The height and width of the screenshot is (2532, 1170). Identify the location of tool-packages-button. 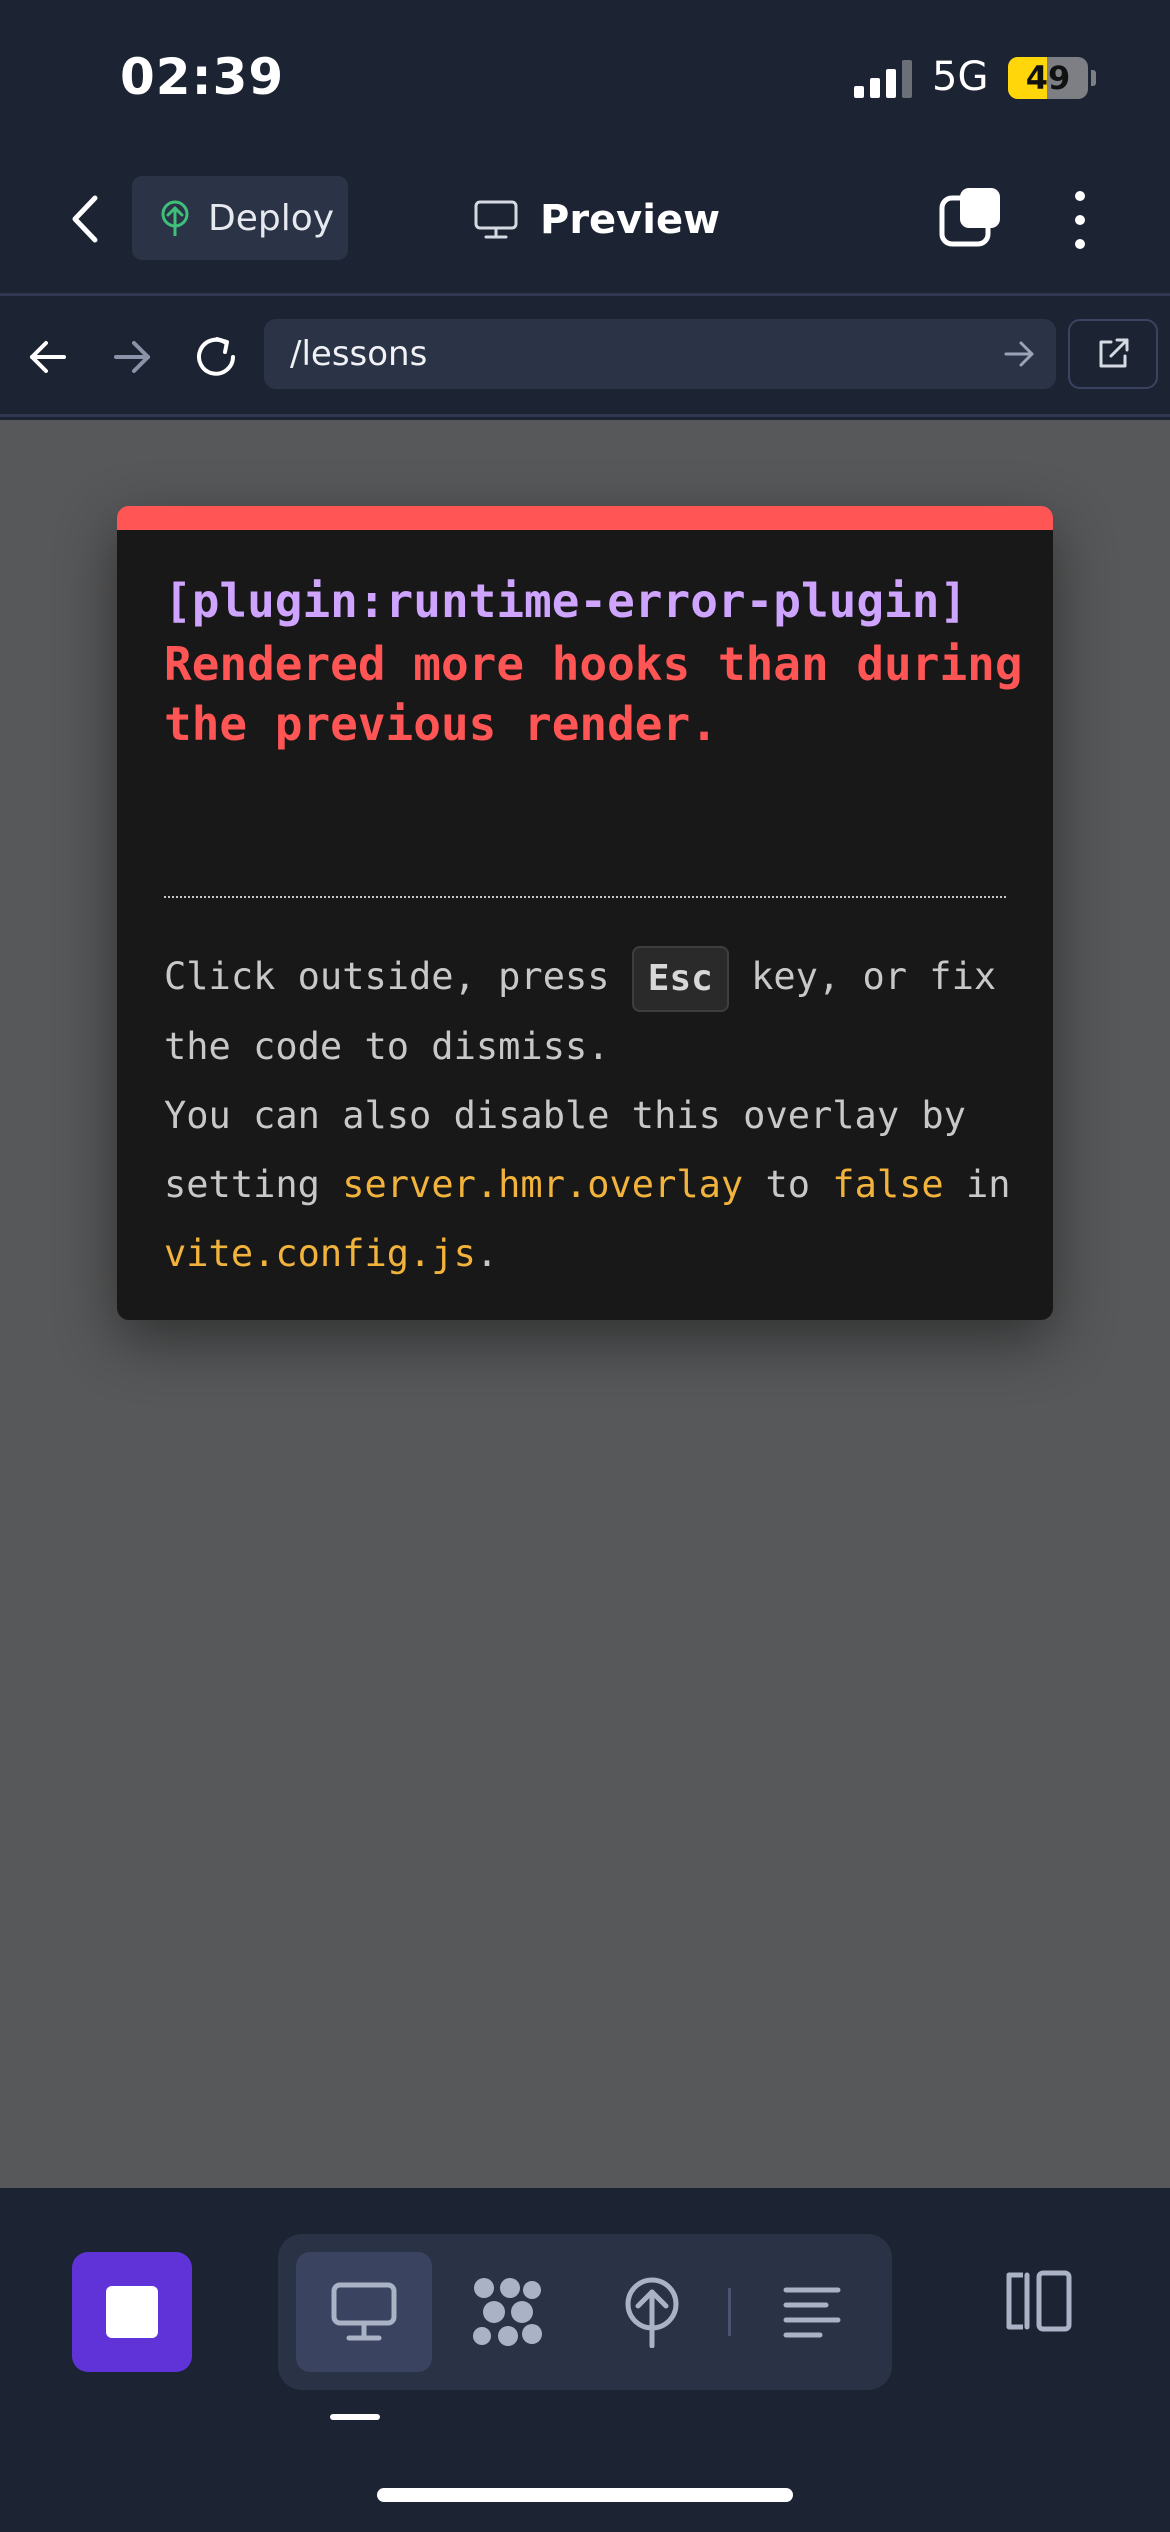
(508, 2312).